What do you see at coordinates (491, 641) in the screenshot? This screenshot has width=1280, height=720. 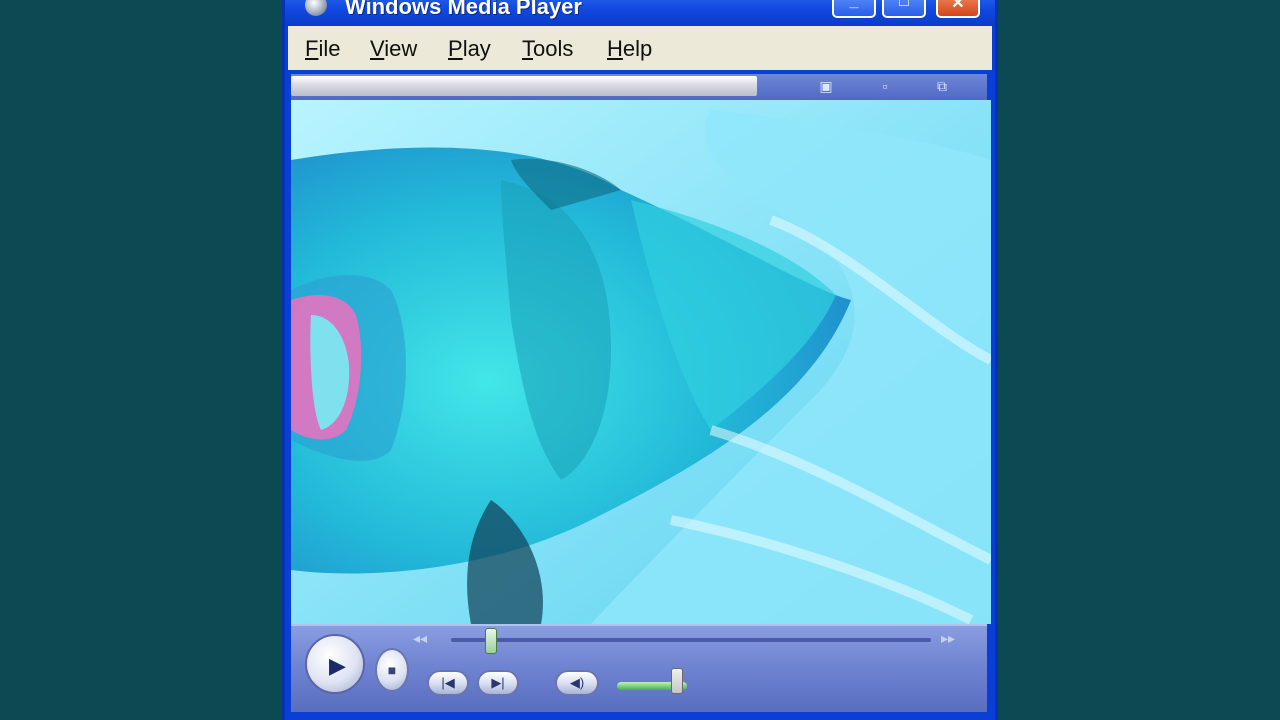 I see `seek-thumb` at bounding box center [491, 641].